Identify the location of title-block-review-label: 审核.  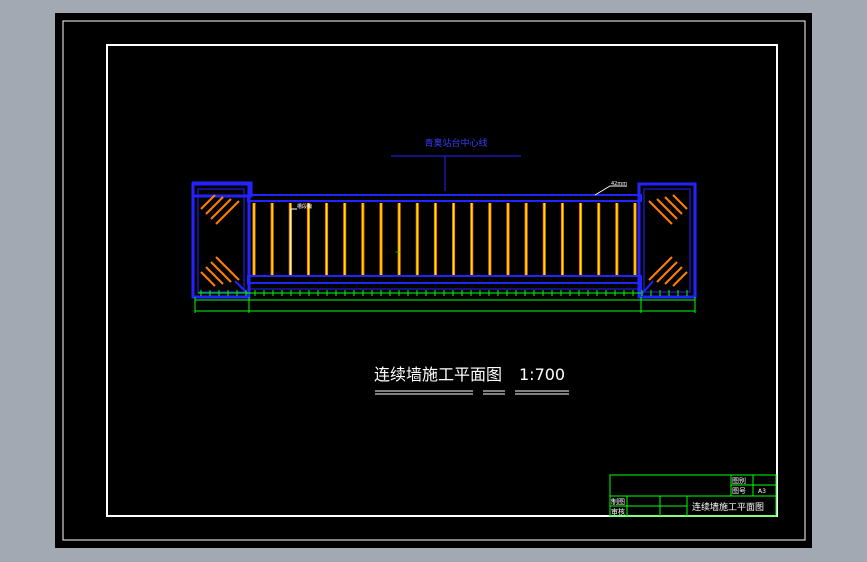
(618, 511).